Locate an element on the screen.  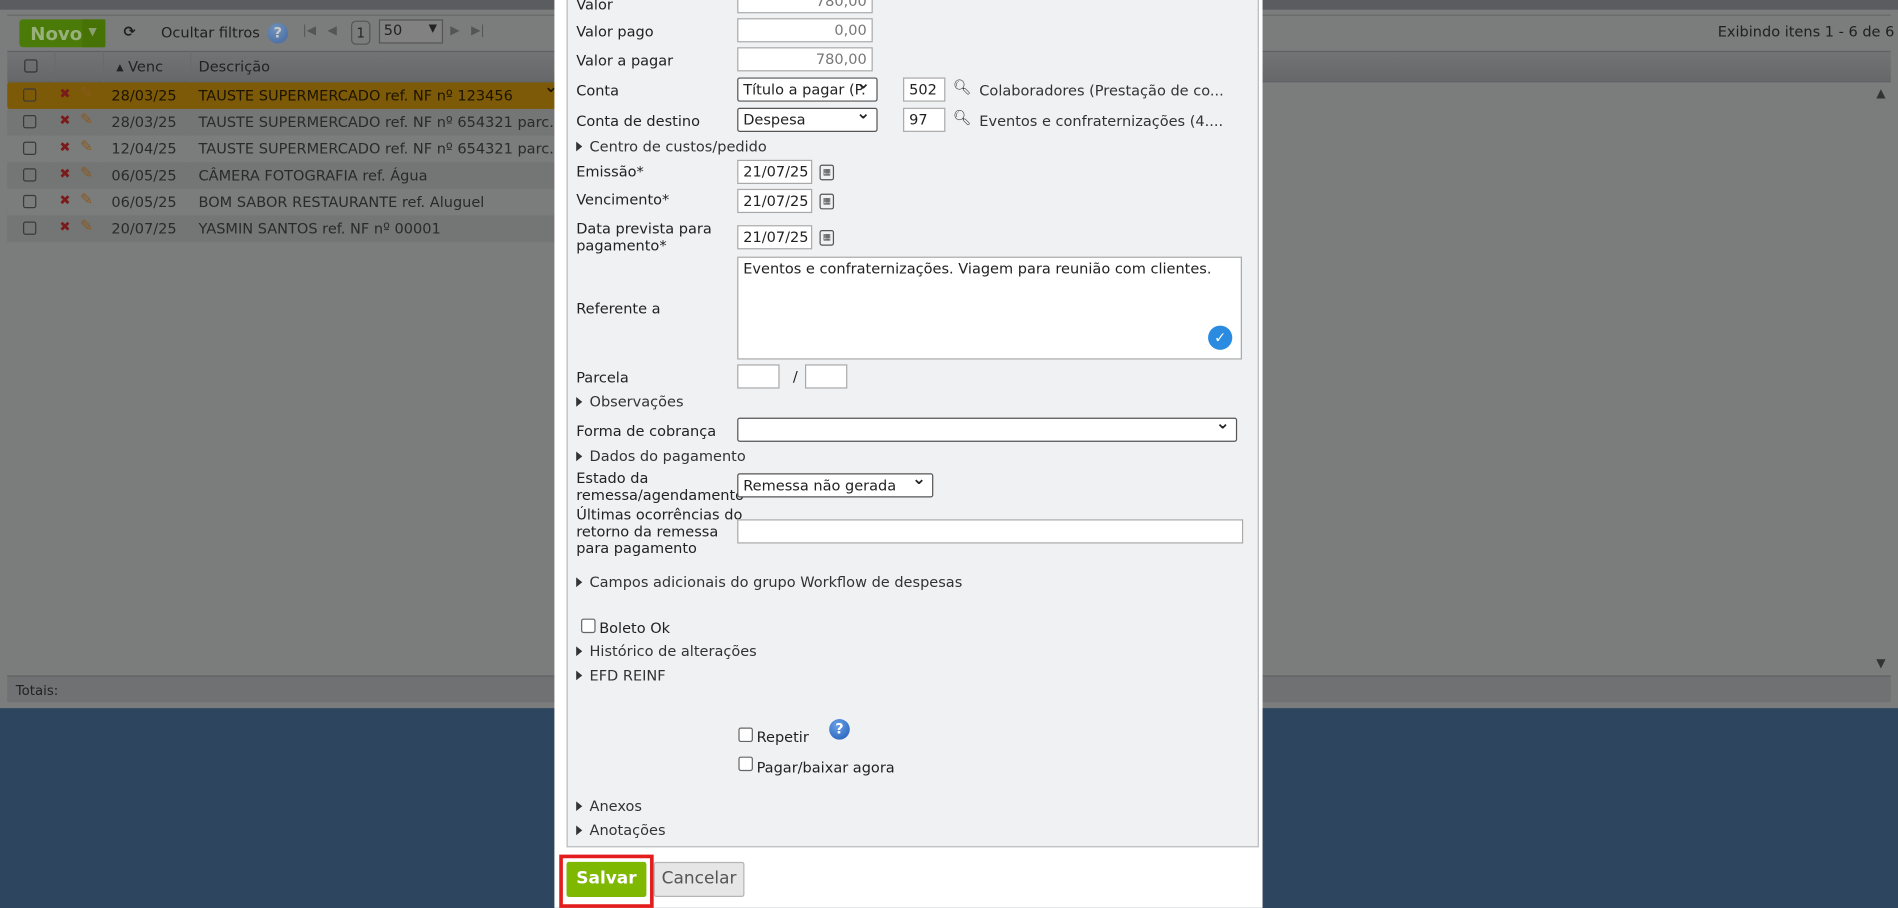
observacoes-section: Observações is located at coordinates (630, 401).